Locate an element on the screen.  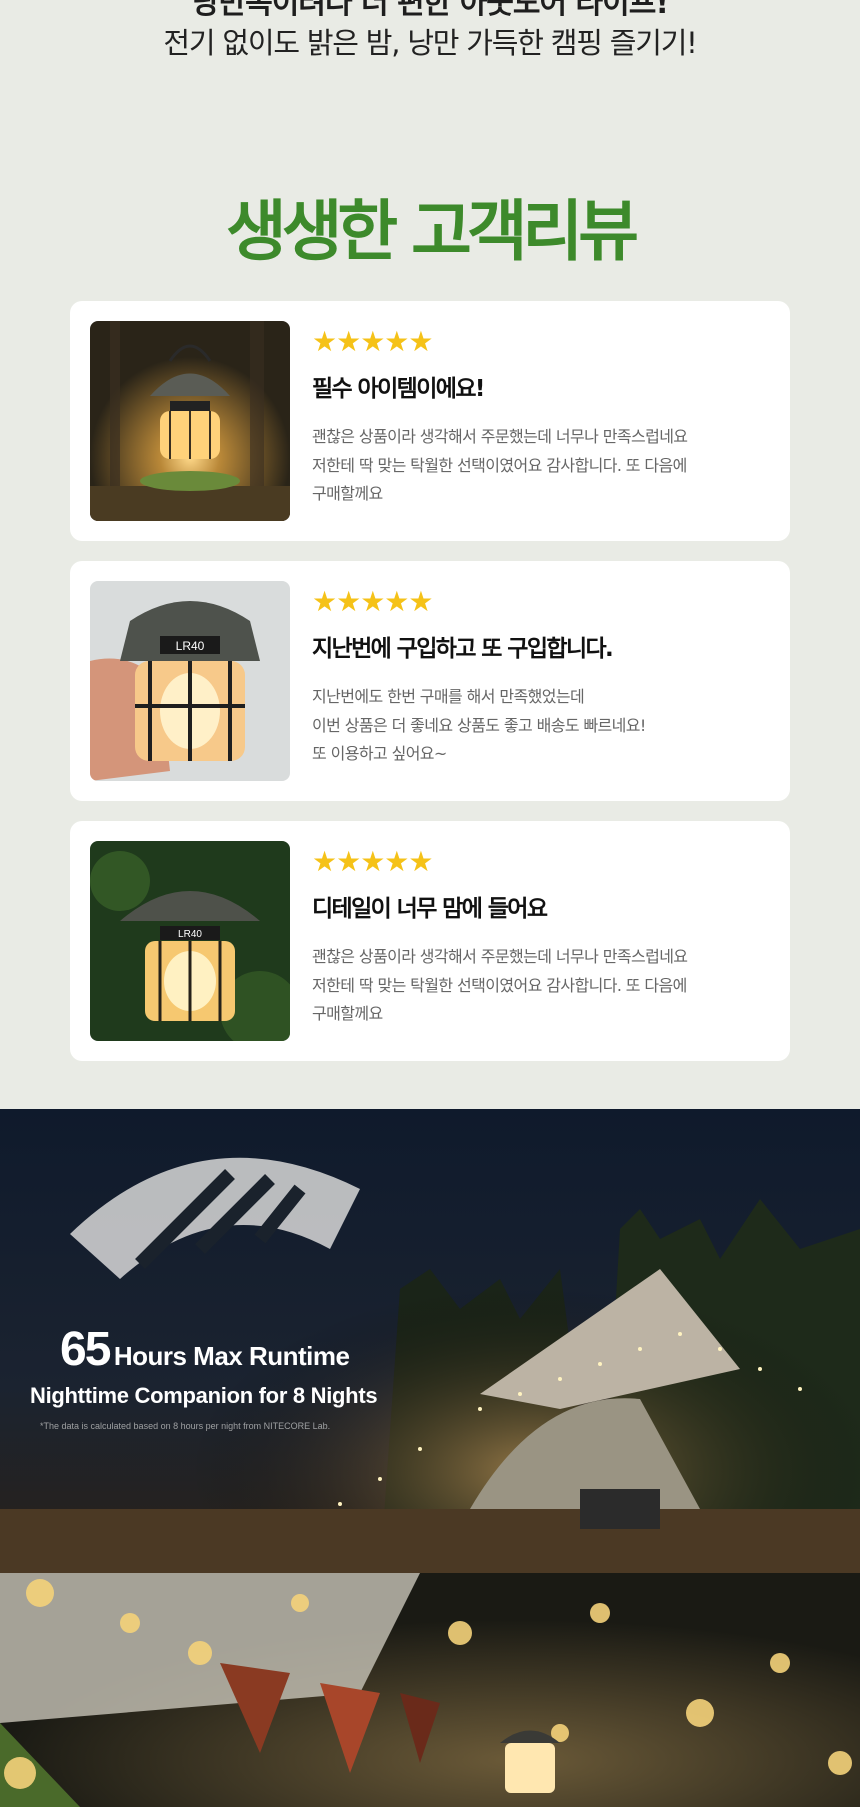
review-title: 필수 아이템이에요! is located at coordinates (398, 389).